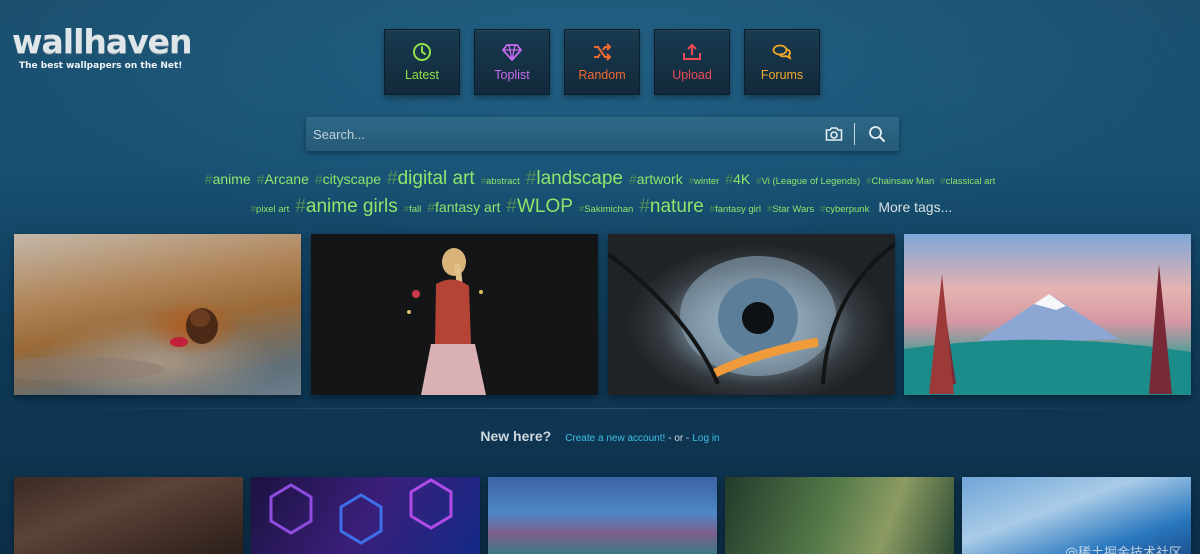  What do you see at coordinates (790, 209) in the screenshot?
I see `tag-link: #Star Wars` at bounding box center [790, 209].